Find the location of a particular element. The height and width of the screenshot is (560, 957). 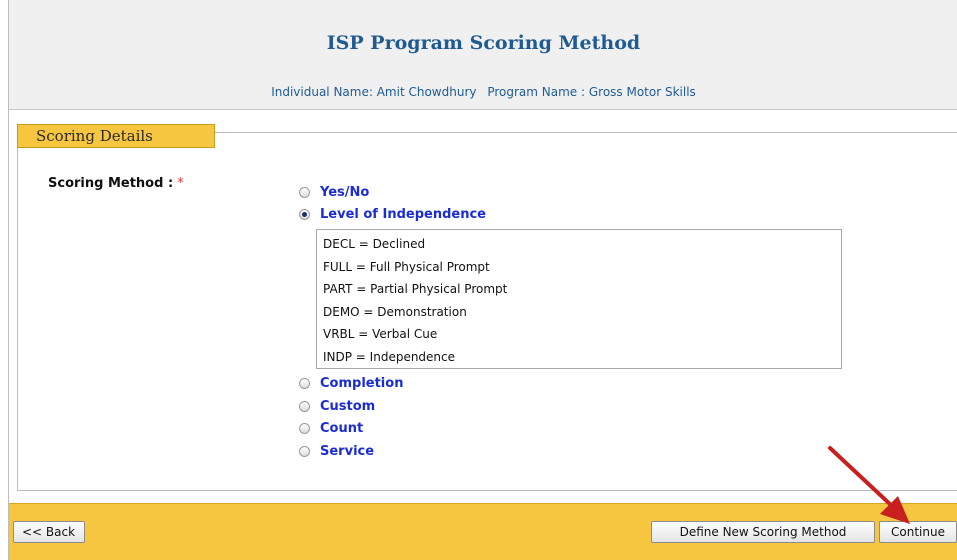

option-label-custom: Custom is located at coordinates (347, 406).